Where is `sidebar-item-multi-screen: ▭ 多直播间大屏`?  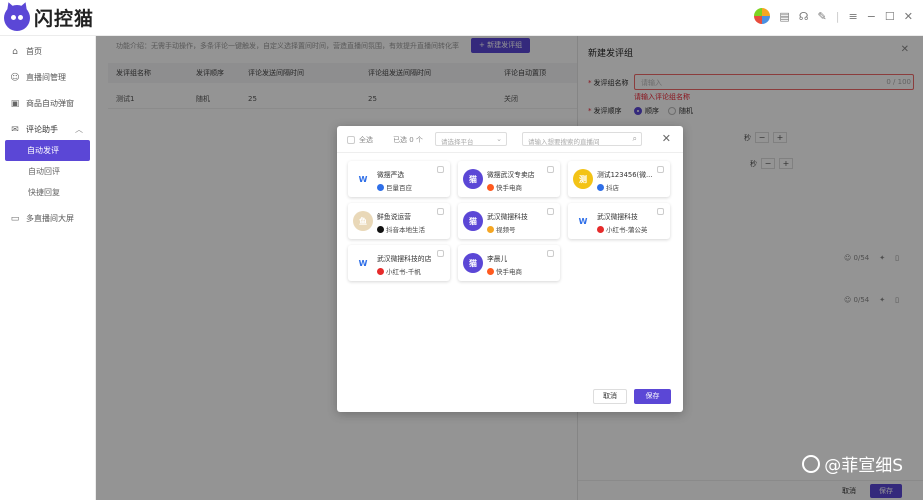
sidebar-item-multi-screen: ▭ 多直播间大屏 is located at coordinates (47, 218).